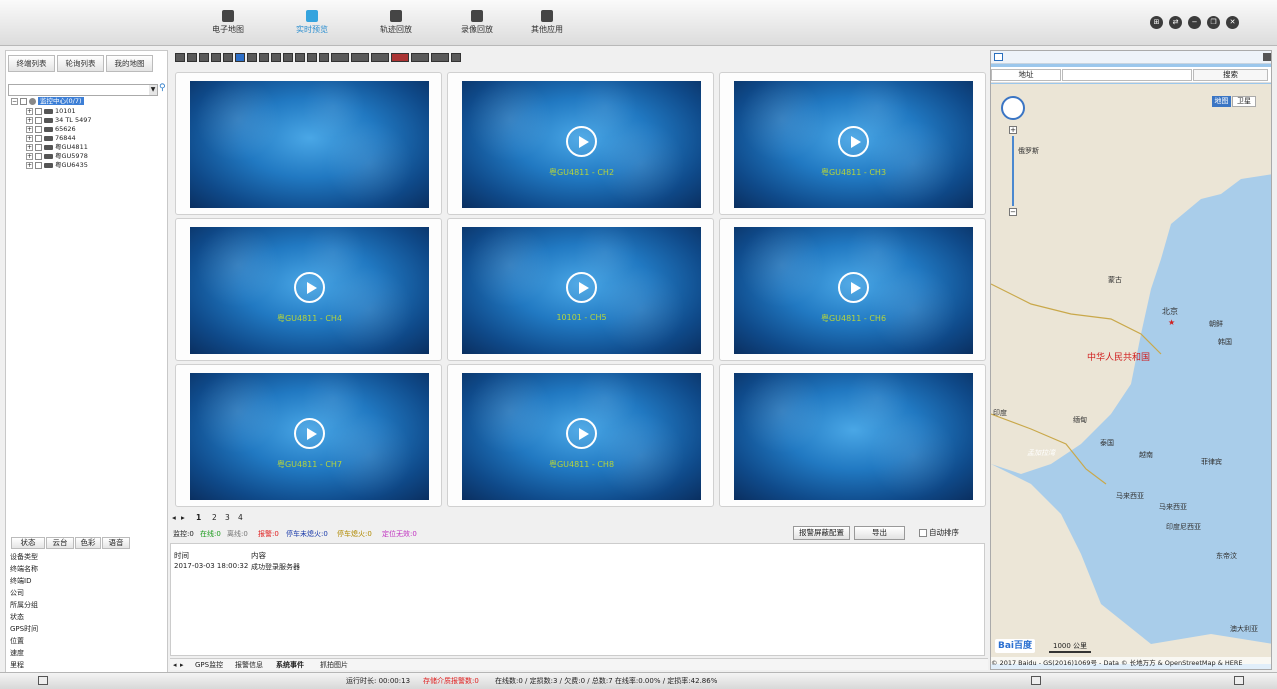  I want to click on video-cell-3: 粤GU4811 - CH3, so click(852, 143).